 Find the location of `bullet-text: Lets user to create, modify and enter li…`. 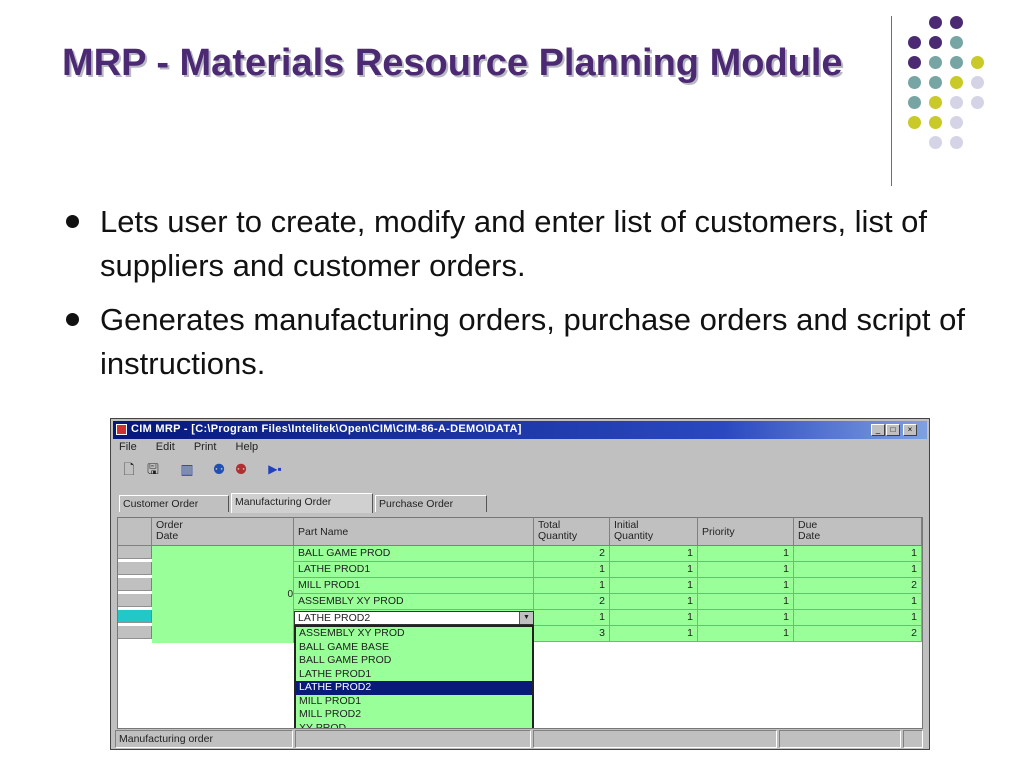

bullet-text: Lets user to create, modify and enter li… is located at coordinates (514, 243).